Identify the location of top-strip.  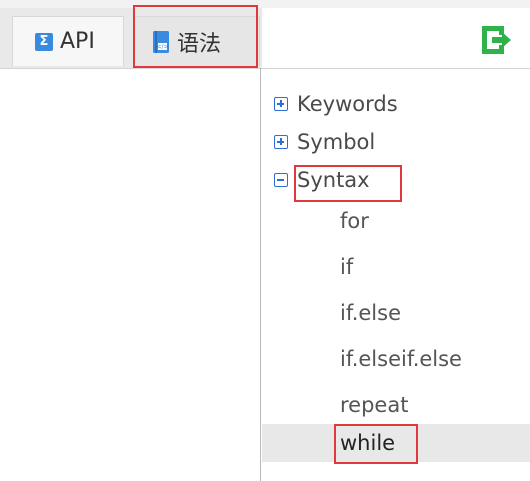
(265, 4).